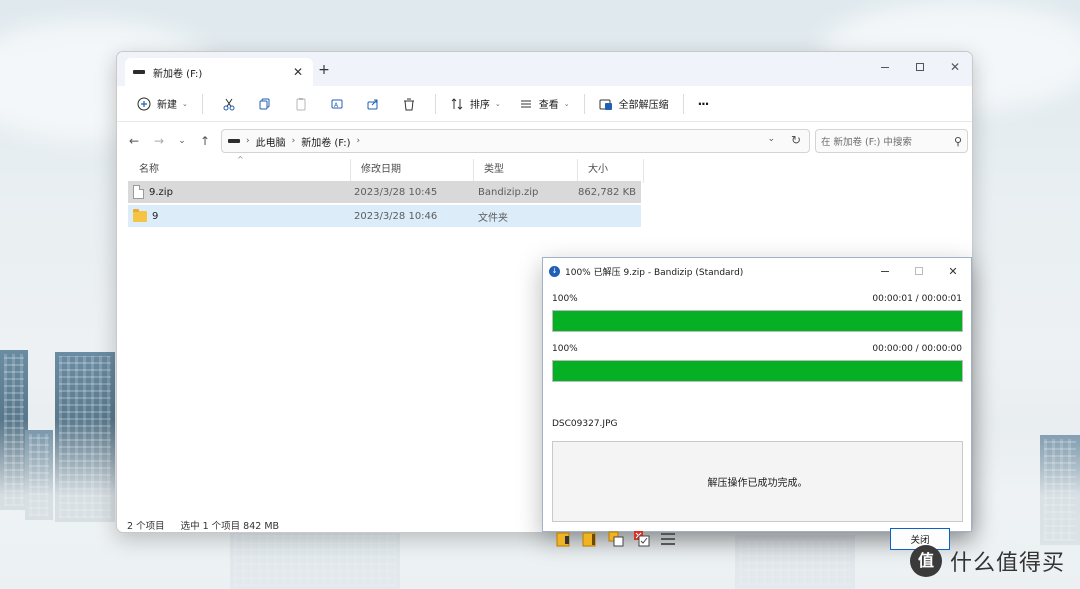 This screenshot has width=1080, height=589. What do you see at coordinates (654, 272) in the screenshot?
I see `bandizip-title: 100% 已解压 9.zip - Bandizip (Standard)` at bounding box center [654, 272].